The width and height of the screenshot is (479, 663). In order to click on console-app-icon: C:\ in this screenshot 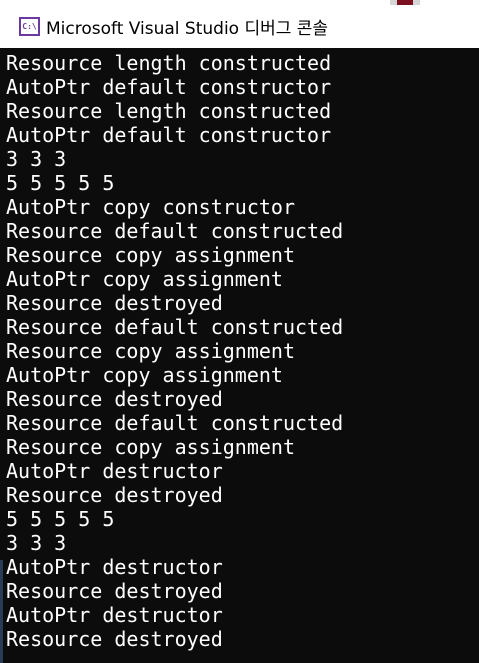, I will do `click(29, 26)`.